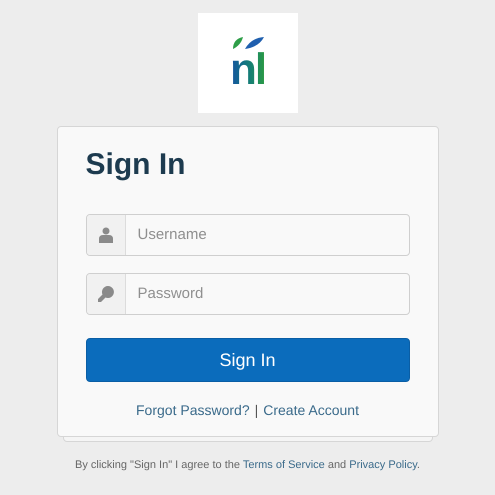 Image resolution: width=495 pixels, height=495 pixels. Describe the element at coordinates (247, 43) in the screenshot. I see `leaf-icon` at that location.